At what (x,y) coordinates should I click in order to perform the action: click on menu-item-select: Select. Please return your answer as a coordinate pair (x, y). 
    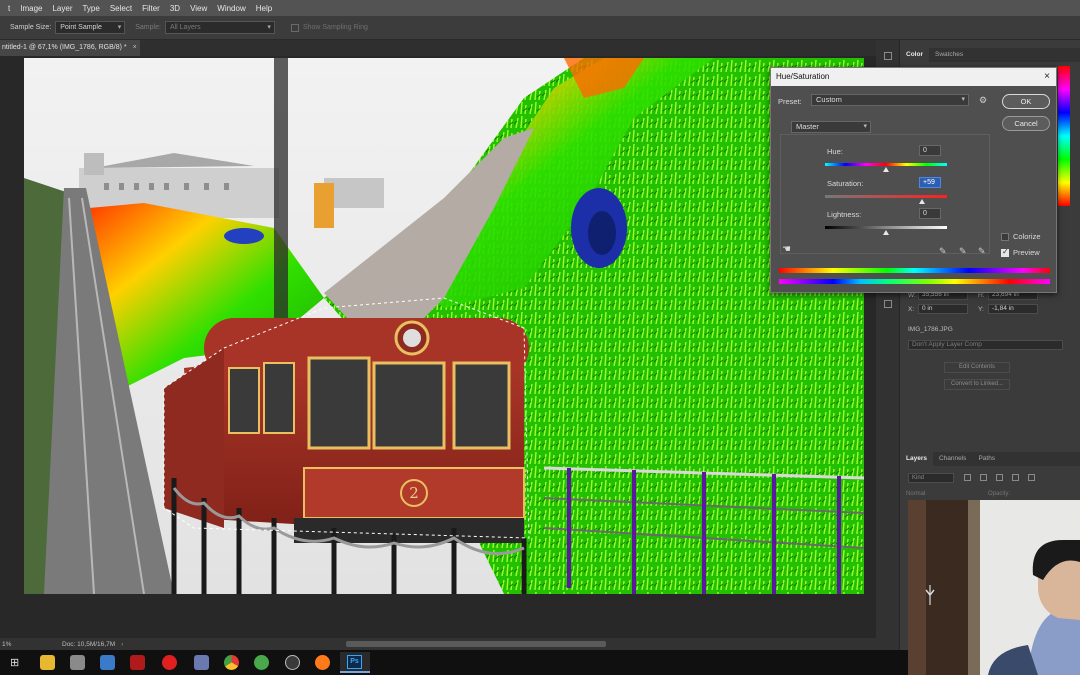
    Looking at the image, I should click on (121, 8).